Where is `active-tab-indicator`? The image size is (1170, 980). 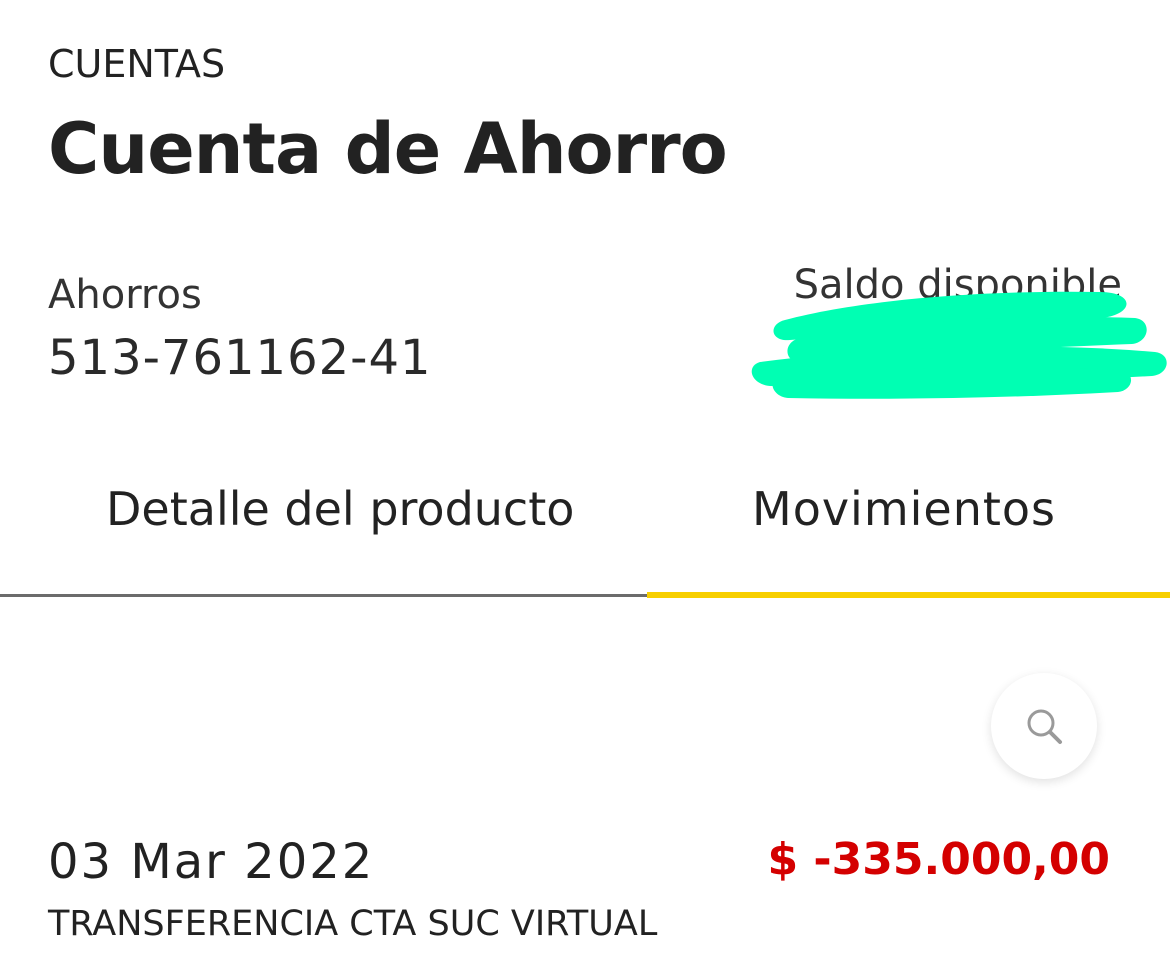
active-tab-indicator is located at coordinates (908, 595).